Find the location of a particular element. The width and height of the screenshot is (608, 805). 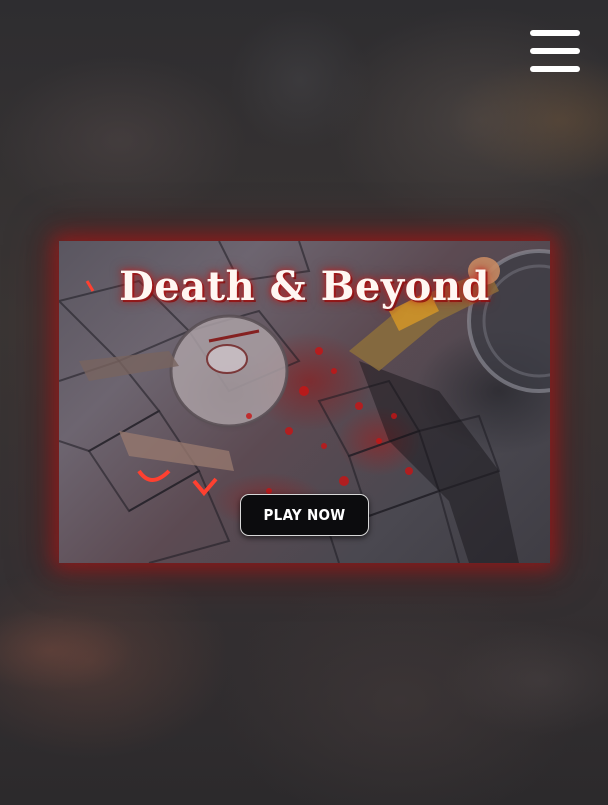

play-now-button: PLAY NOW is located at coordinates (304, 515).